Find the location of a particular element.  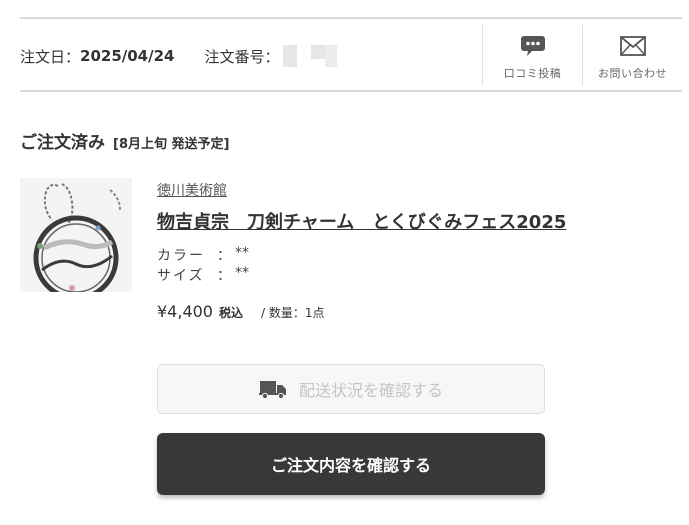

envelope-icon is located at coordinates (632, 46).